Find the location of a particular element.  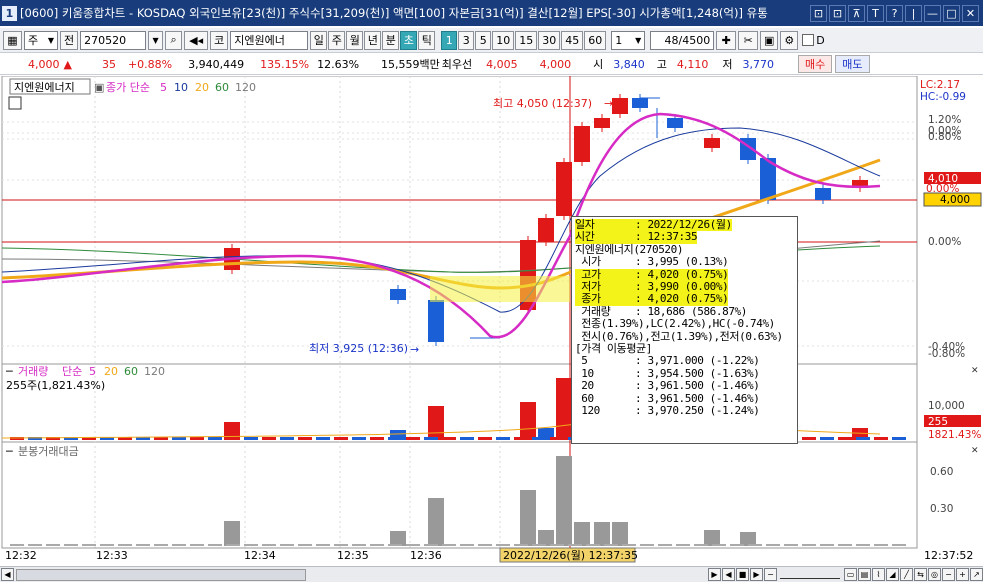

bar-type-icon: ▤ is located at coordinates (864, 574).